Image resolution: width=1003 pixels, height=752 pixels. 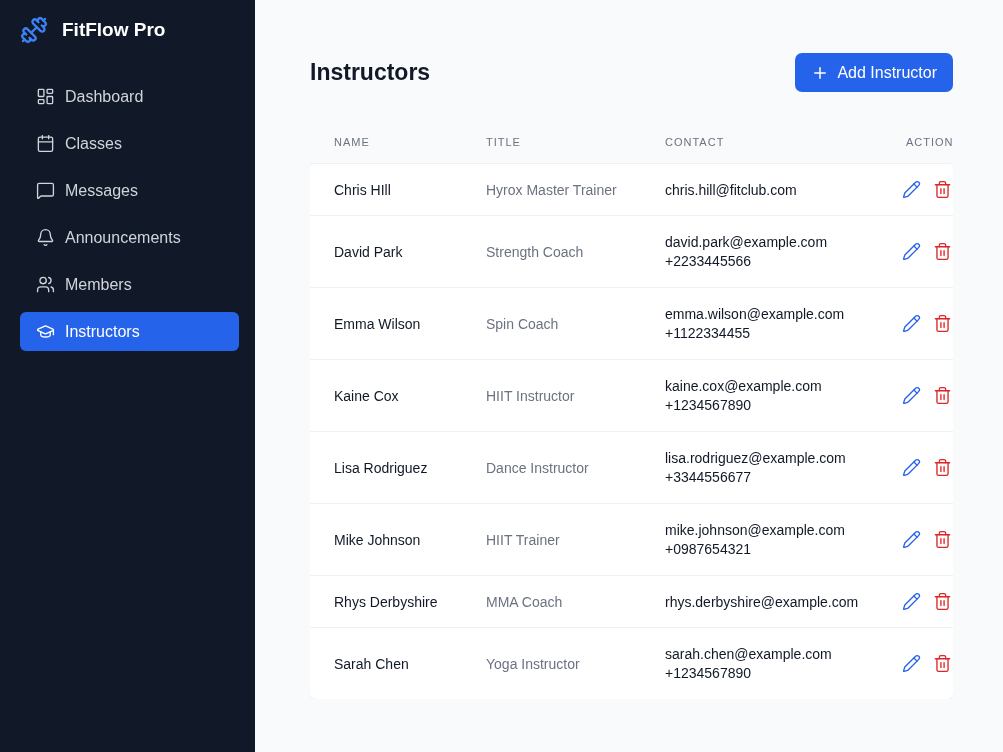 I want to click on title-cell-text: HIIT Trainer, so click(x=523, y=539).